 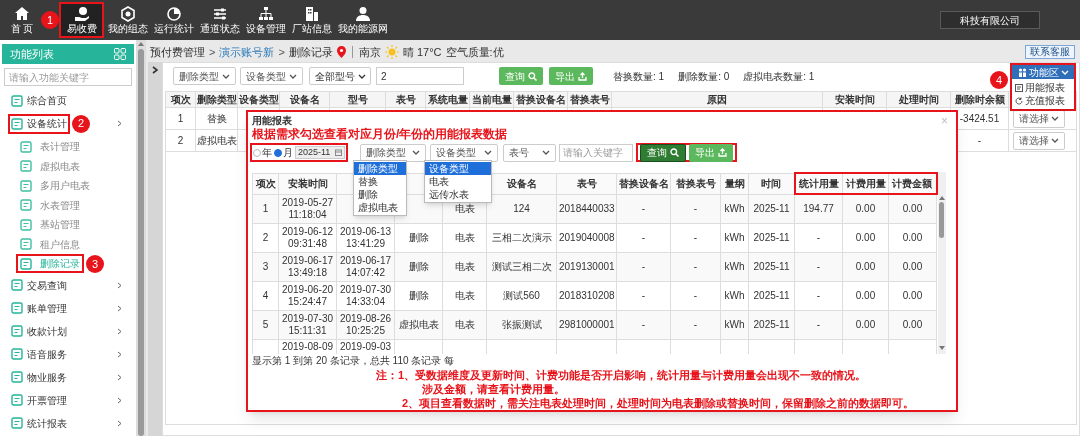 I want to click on nav-item: 运行统计, so click(x=173, y=20).